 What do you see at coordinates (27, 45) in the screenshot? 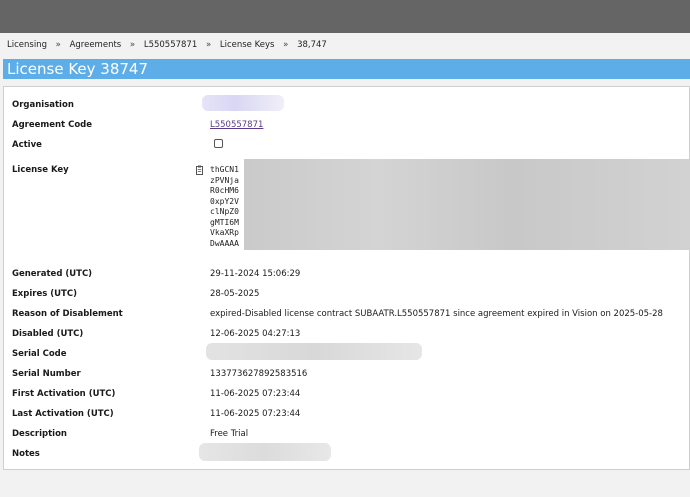
I see `breadcrumb-licensing: Licensing` at bounding box center [27, 45].